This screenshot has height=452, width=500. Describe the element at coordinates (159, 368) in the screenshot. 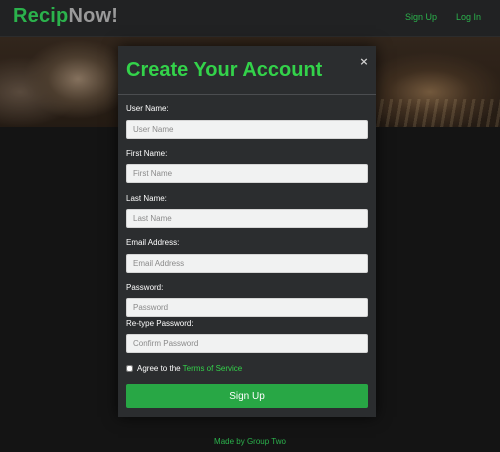

I see `terms-prefix: Agree to the` at that location.